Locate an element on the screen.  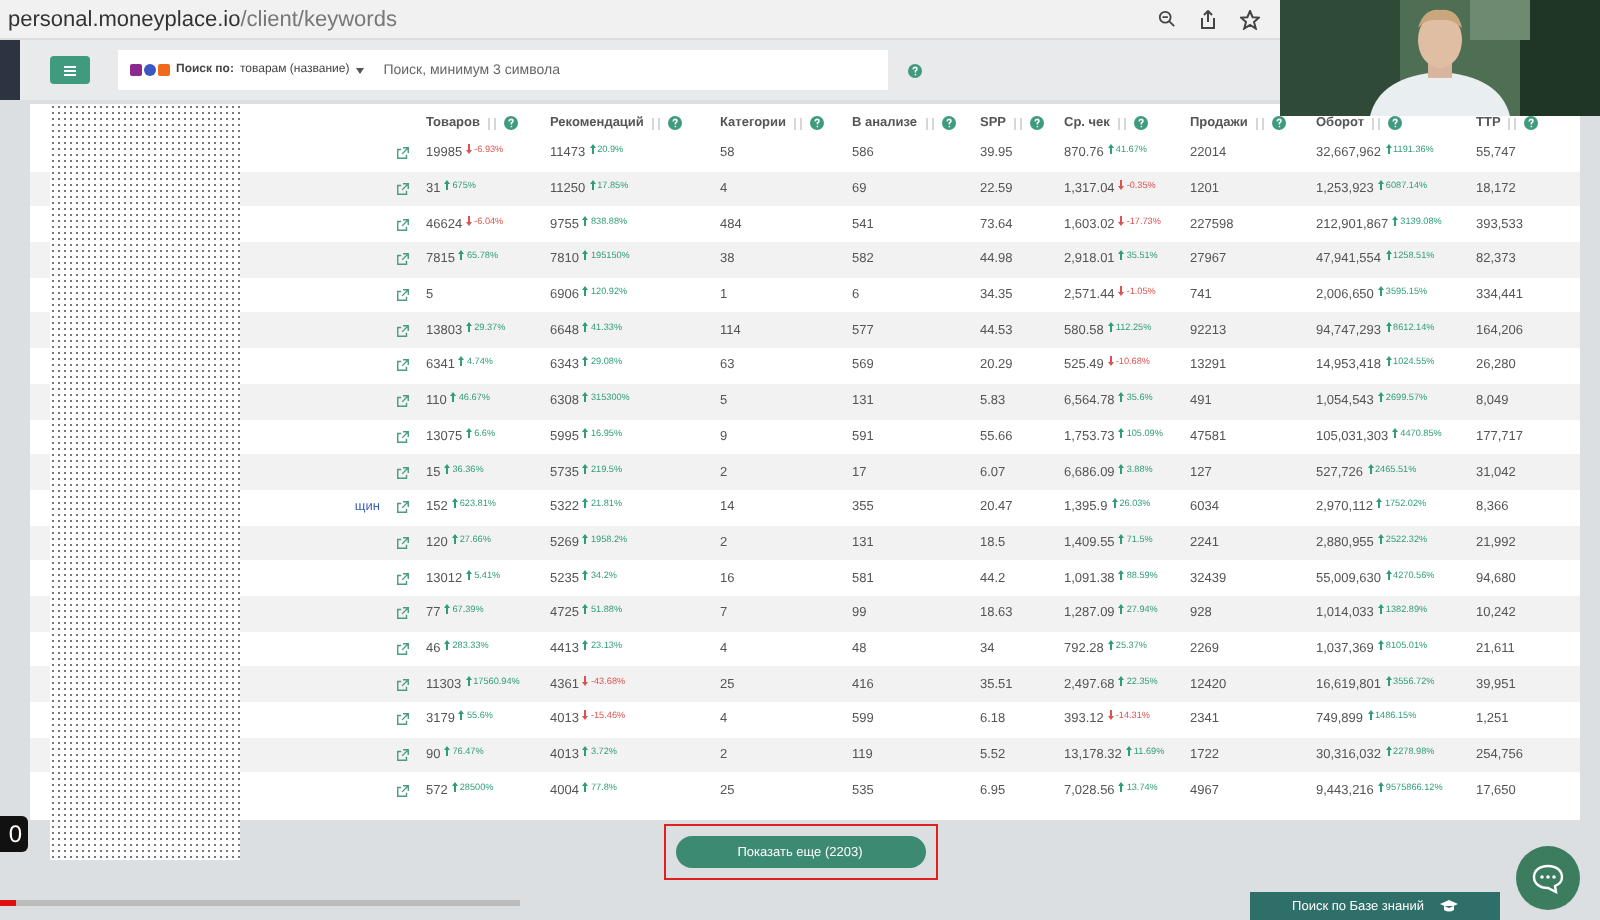
graduation-cap-icon is located at coordinates (1448, 906).